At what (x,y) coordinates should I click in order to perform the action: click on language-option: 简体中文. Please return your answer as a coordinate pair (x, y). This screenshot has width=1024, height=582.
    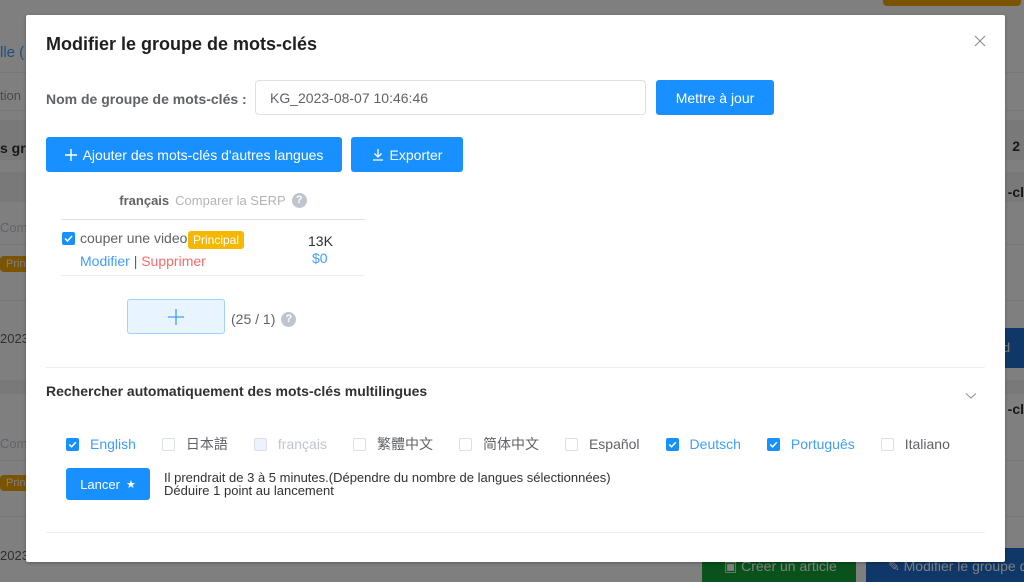
    Looking at the image, I should click on (498, 444).